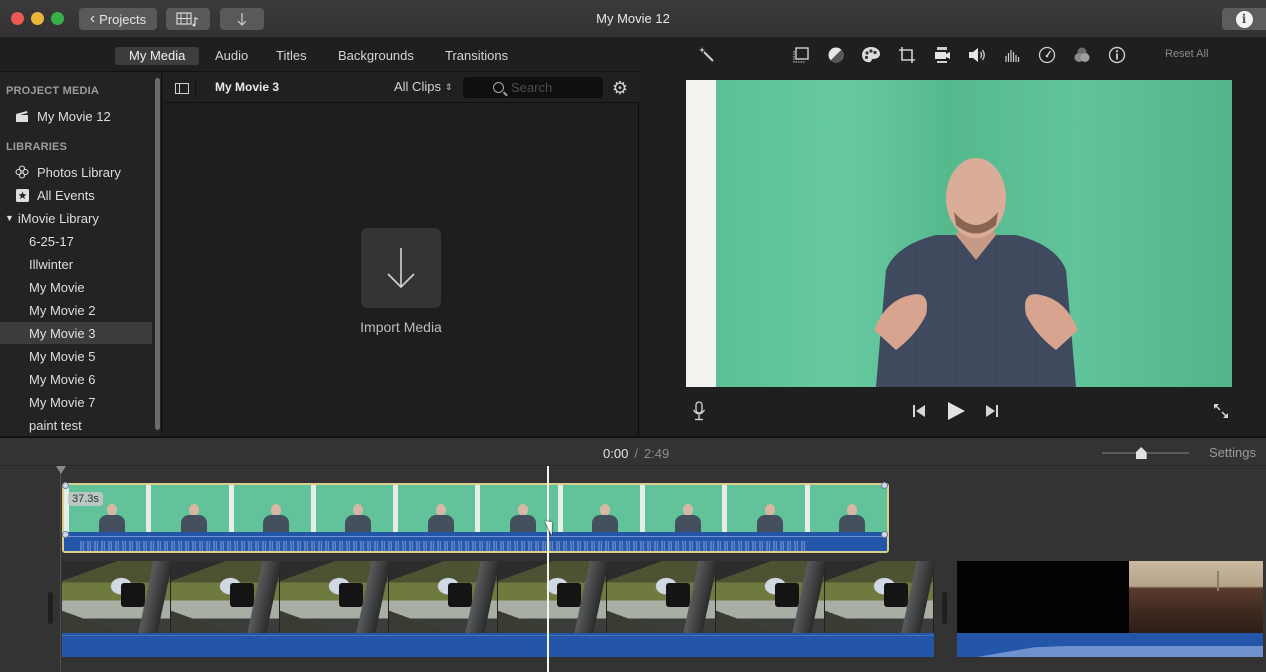 The image size is (1266, 672). I want to click on sidebar-event-item-selected: My Movie 3, so click(76, 333).